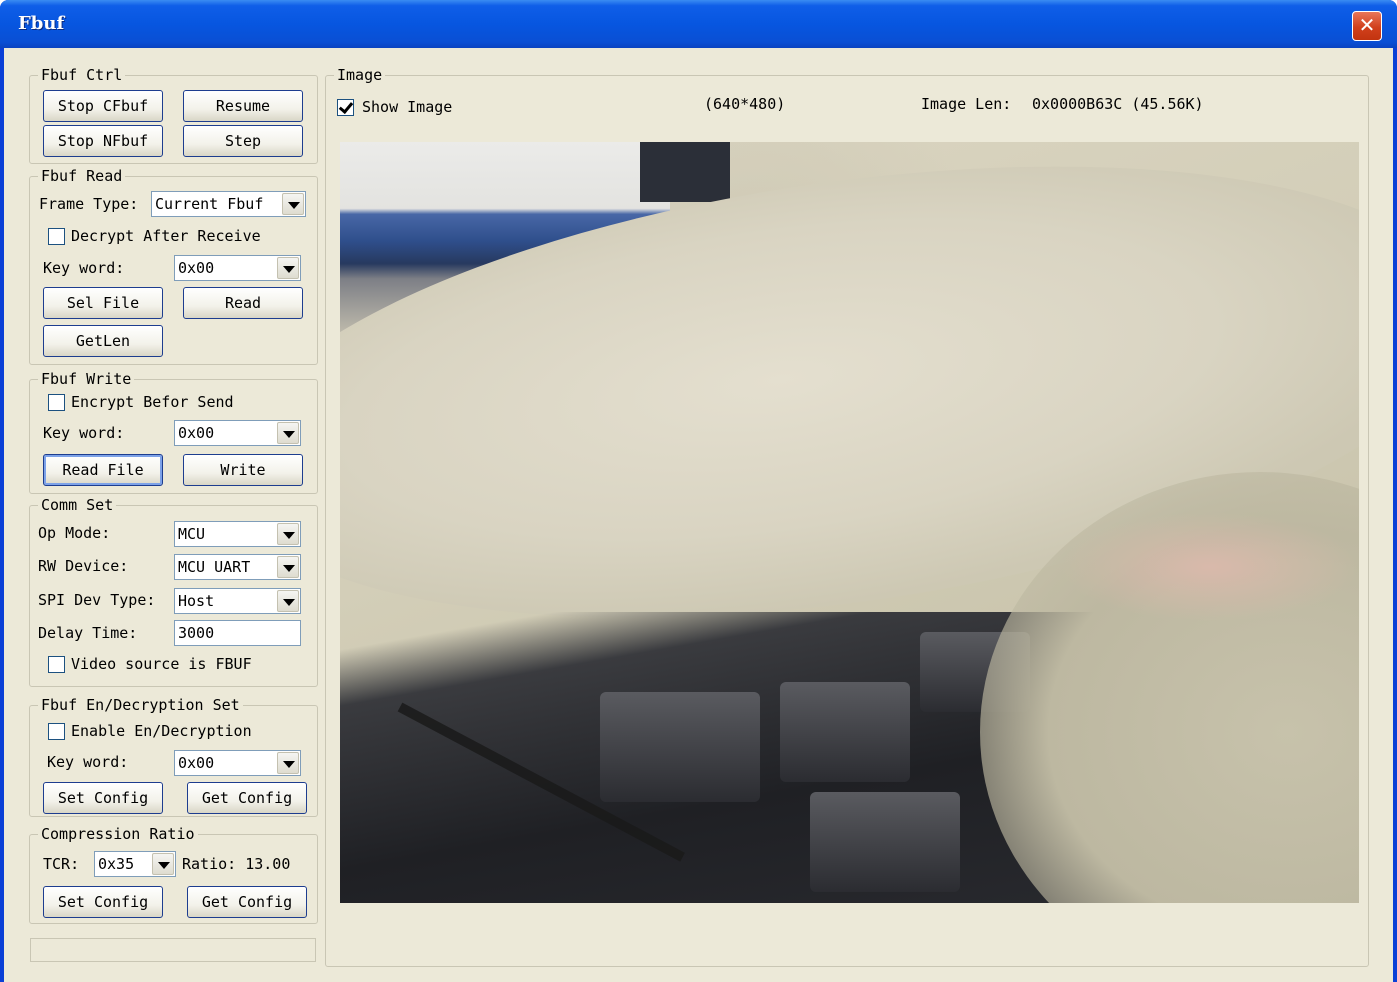 The width and height of the screenshot is (1397, 982). What do you see at coordinates (196, 433) in the screenshot?
I see `write-key-word-value: 0x00` at bounding box center [196, 433].